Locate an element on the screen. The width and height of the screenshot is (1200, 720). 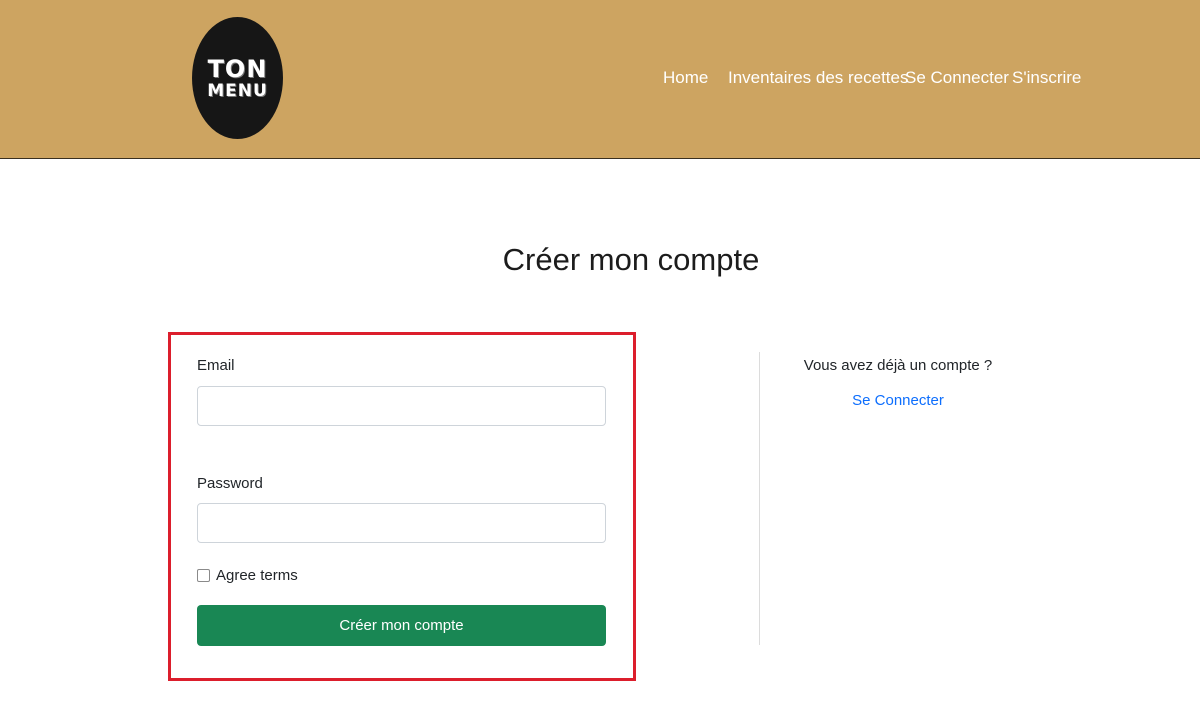
vertical-divider is located at coordinates (759, 498).